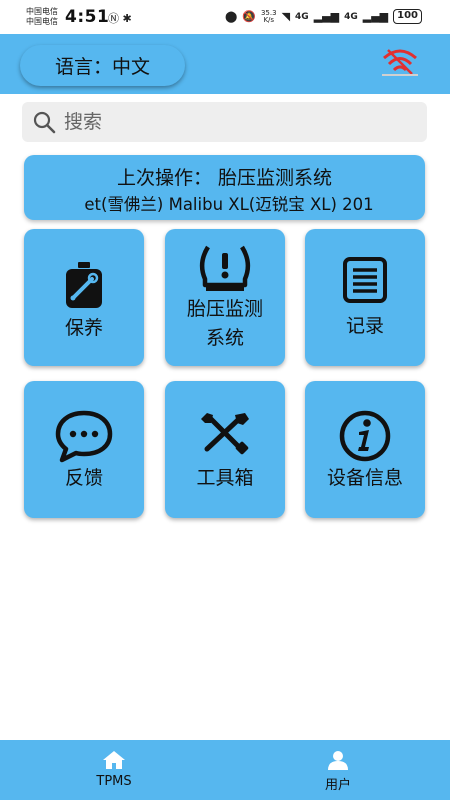 This screenshot has width=450, height=800. I want to click on feedback-icon, so click(84, 436).